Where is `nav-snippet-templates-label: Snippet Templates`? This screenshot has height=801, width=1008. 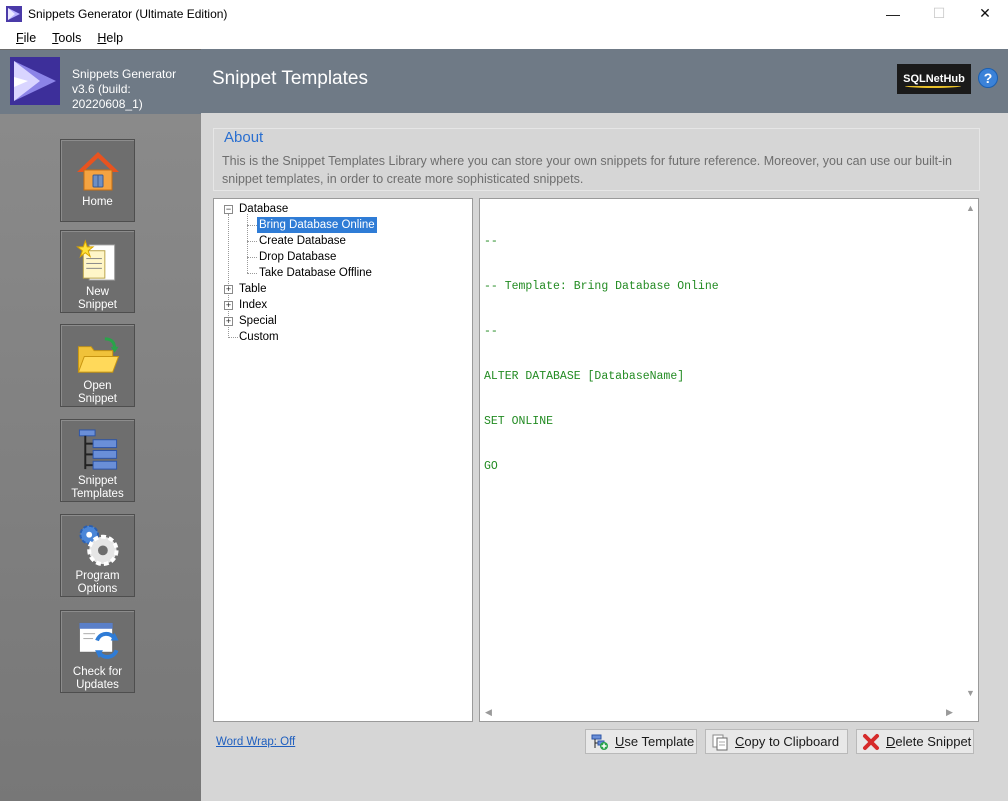
nav-snippet-templates-label: Snippet Templates is located at coordinates (97, 487).